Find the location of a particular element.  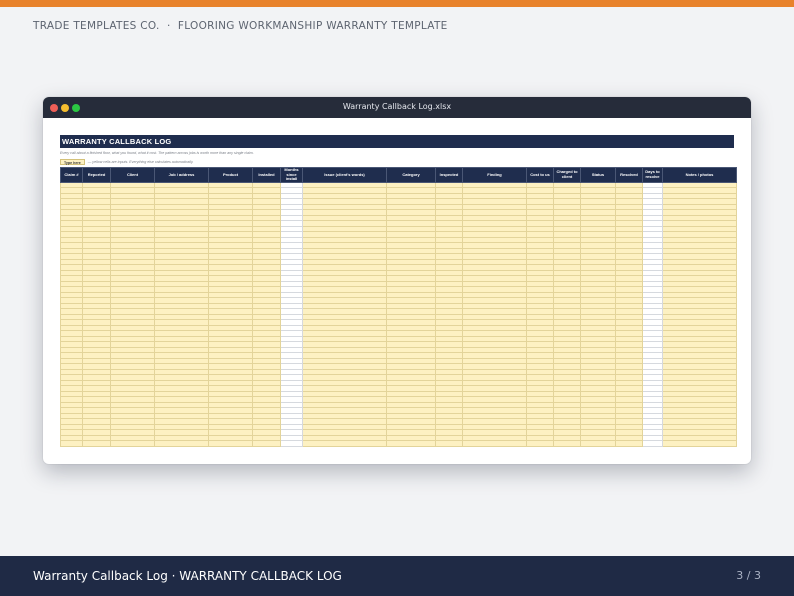

window-titlebar: Warranty Callback Log.xlsx is located at coordinates (397, 107).